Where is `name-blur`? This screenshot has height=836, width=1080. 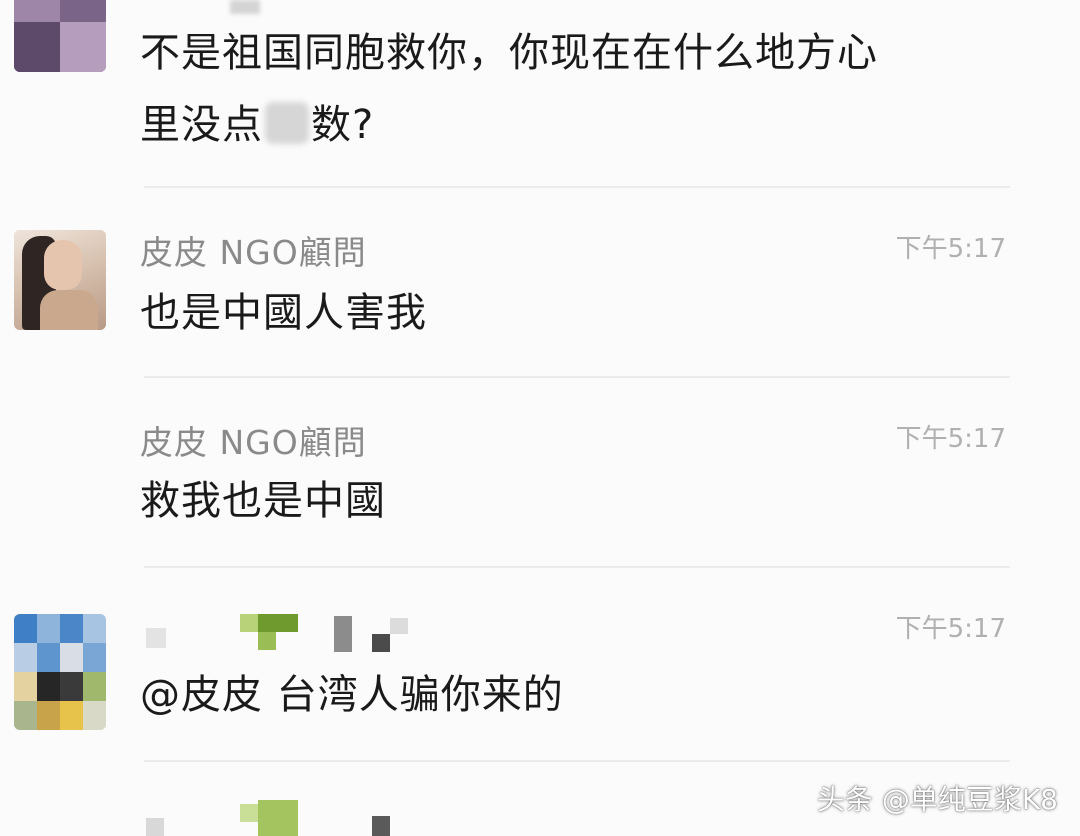 name-blur is located at coordinates (245, 7).